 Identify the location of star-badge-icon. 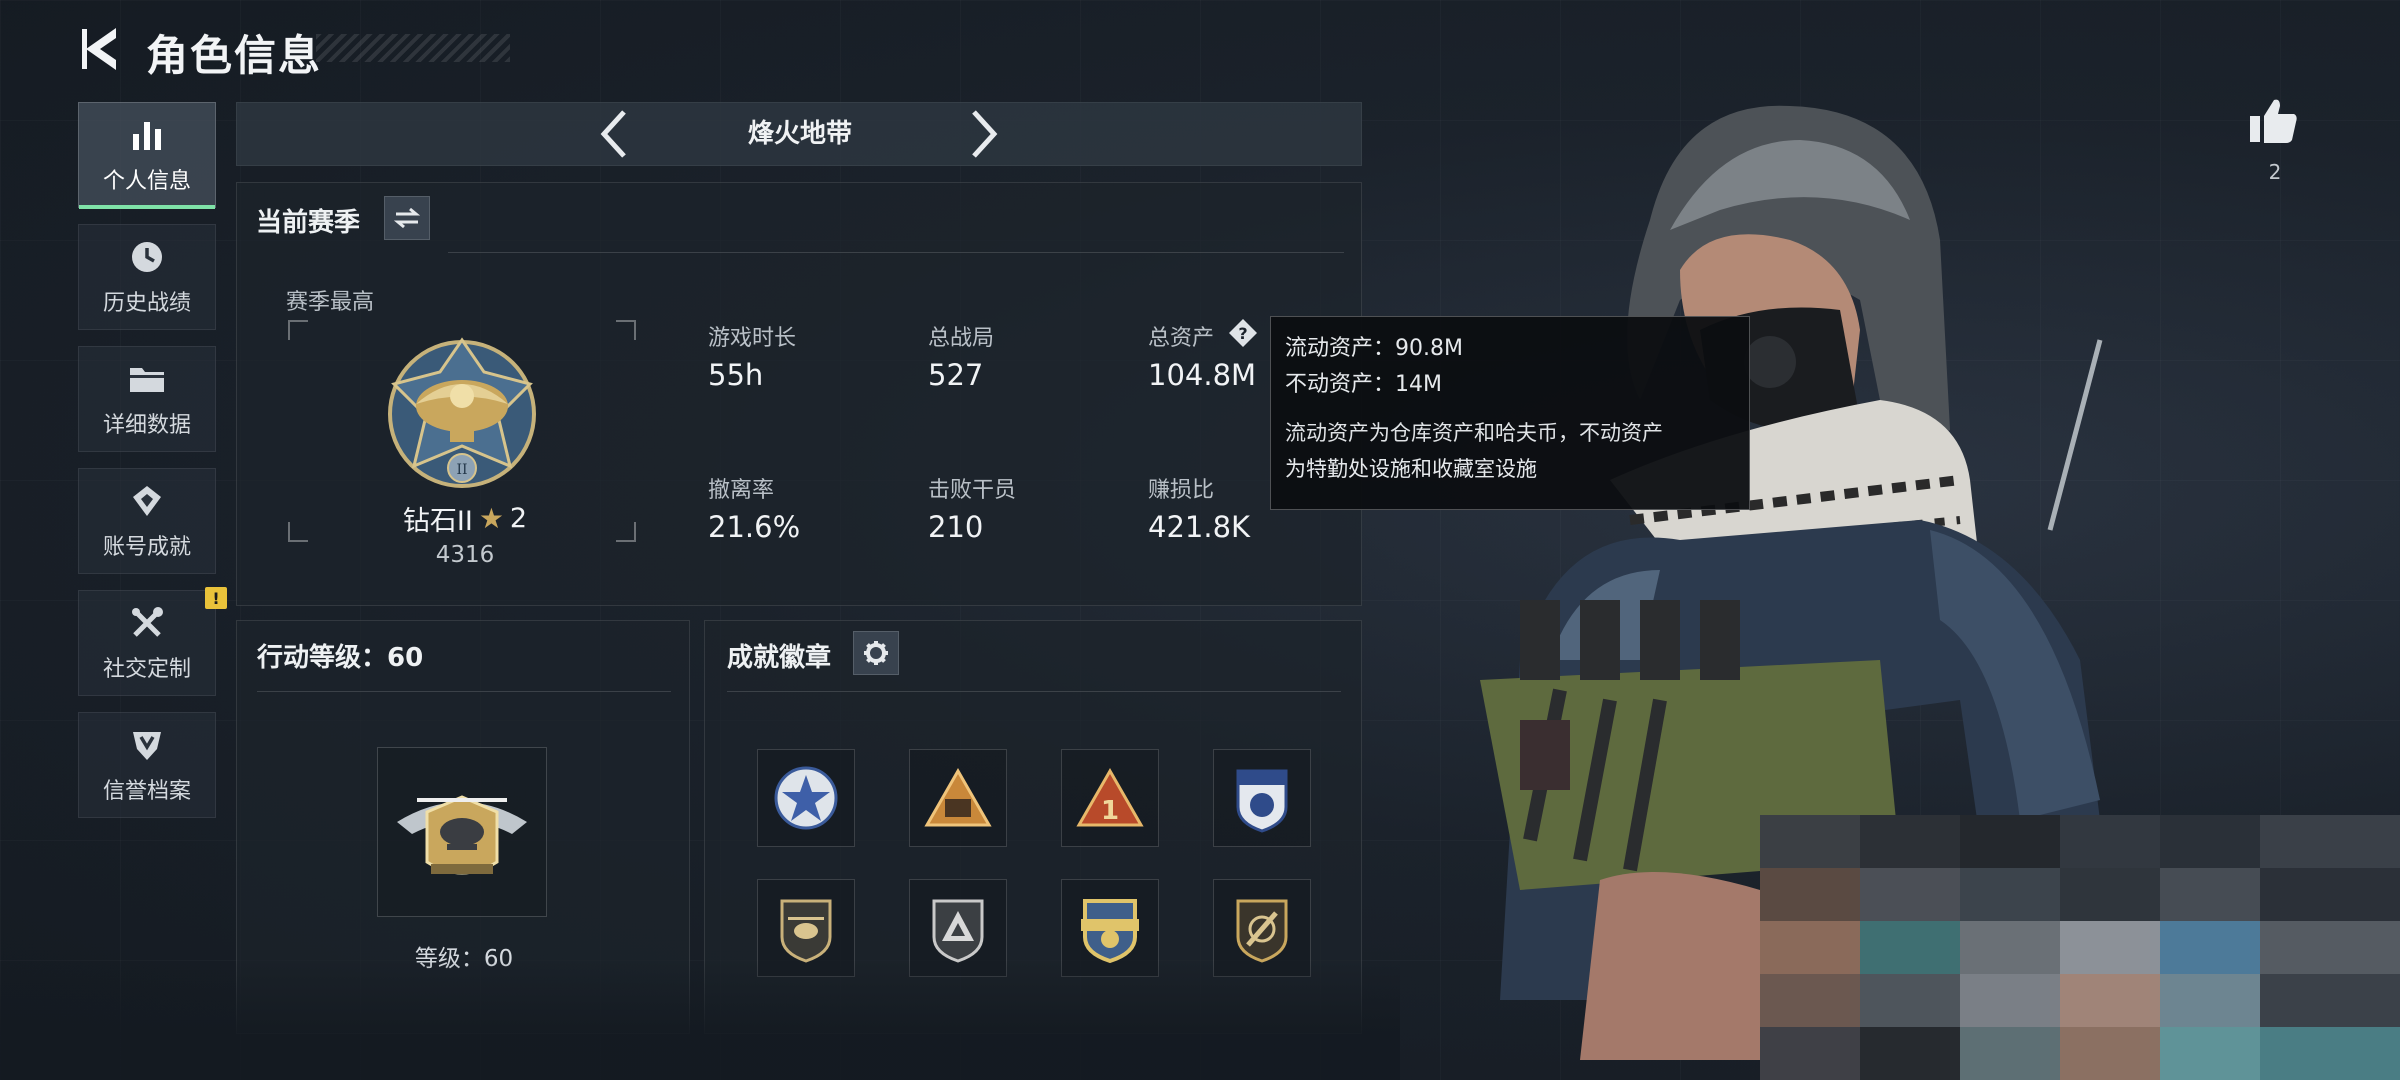
(806, 798).